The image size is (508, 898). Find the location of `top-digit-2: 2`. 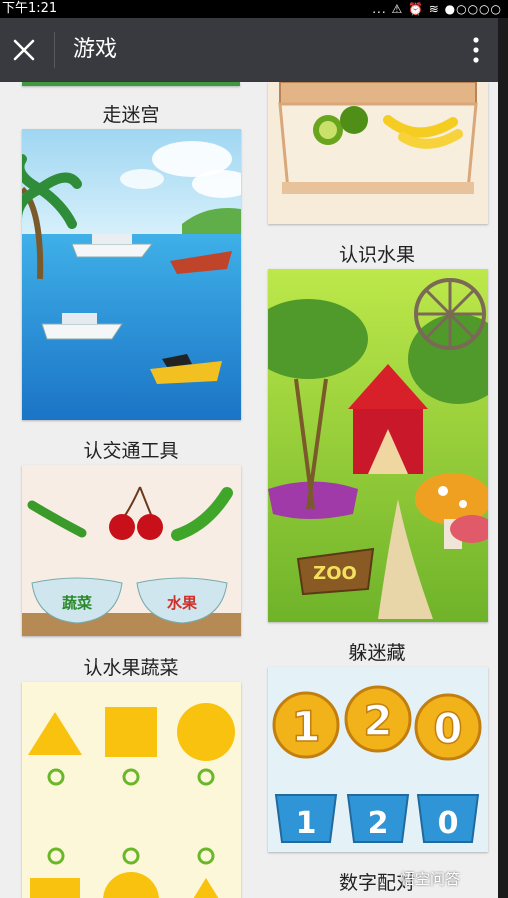

top-digit-2: 2 is located at coordinates (377, 720).